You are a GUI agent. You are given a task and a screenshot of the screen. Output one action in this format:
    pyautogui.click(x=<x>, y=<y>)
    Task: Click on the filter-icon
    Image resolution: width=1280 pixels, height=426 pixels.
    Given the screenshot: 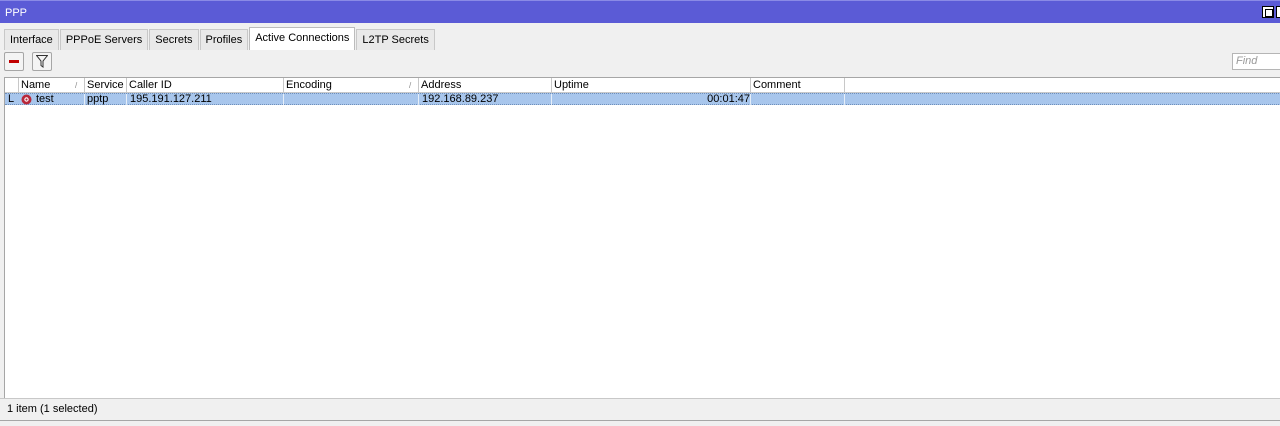 What is the action you would take?
    pyautogui.click(x=42, y=61)
    